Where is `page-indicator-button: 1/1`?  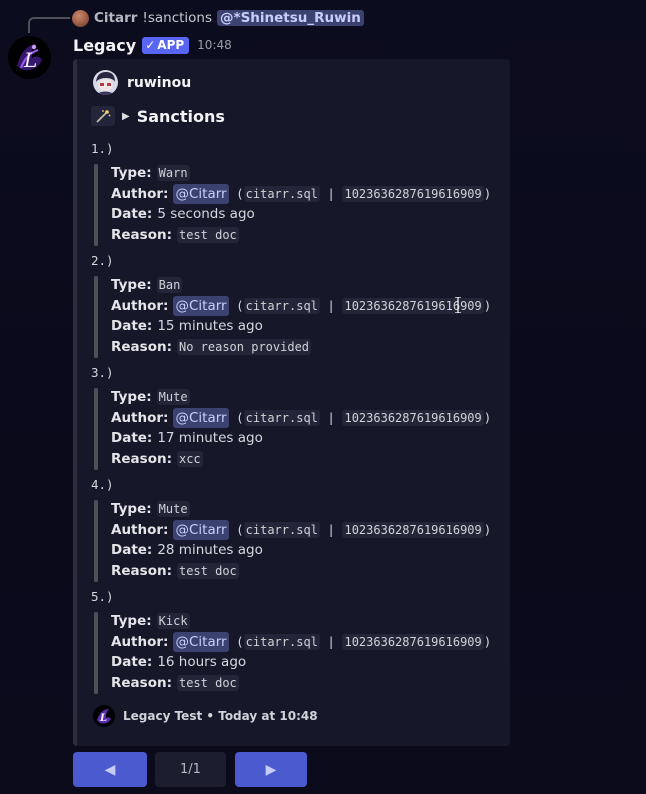
page-indicator-button: 1/1 is located at coordinates (190, 769).